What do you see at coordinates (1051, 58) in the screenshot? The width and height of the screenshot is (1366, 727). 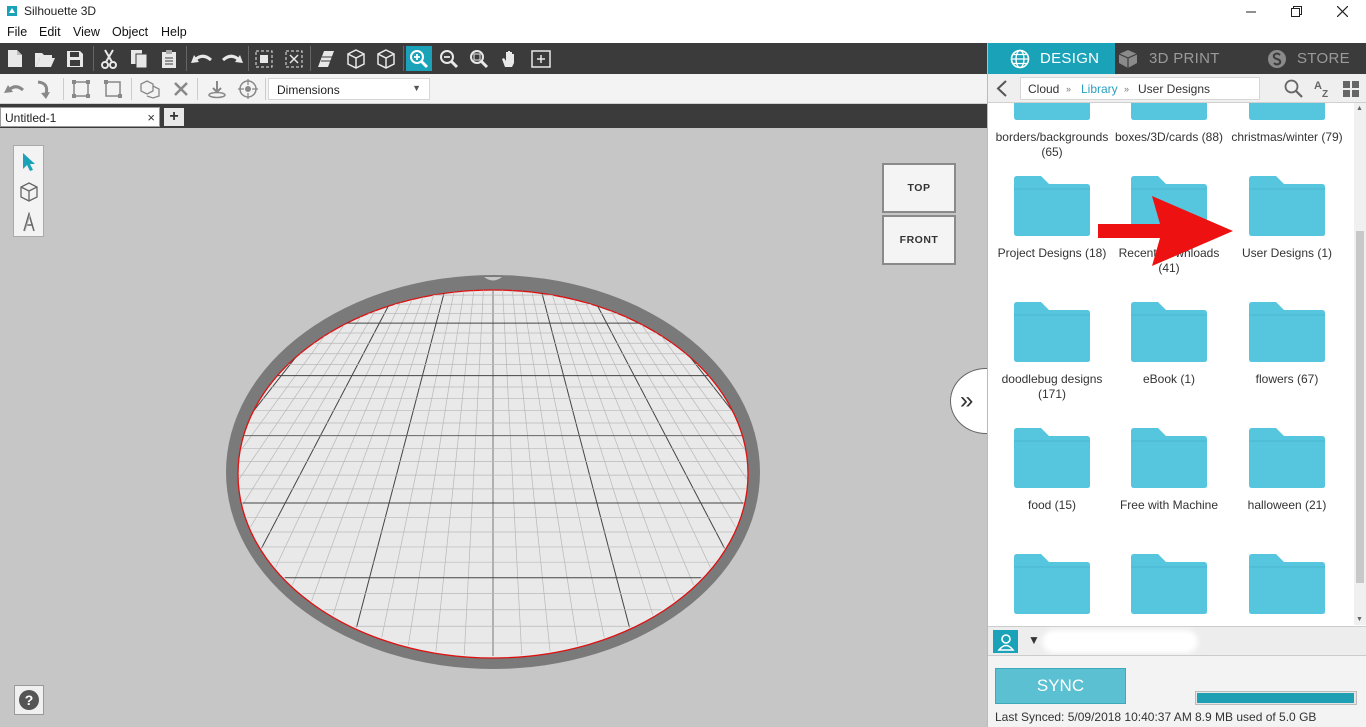 I see `tab-design: DESIGN` at bounding box center [1051, 58].